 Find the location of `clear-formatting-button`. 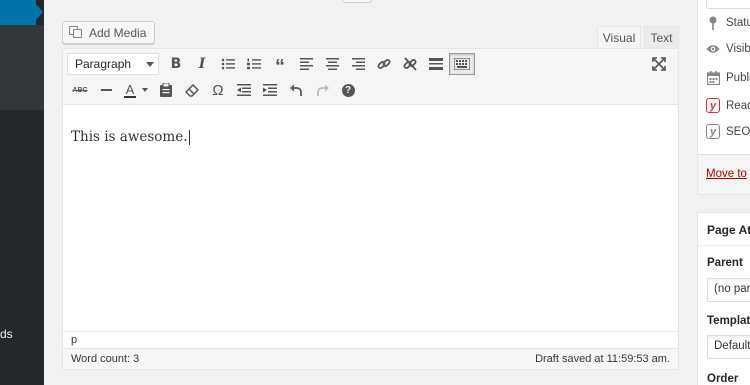

clear-formatting-button is located at coordinates (192, 90).